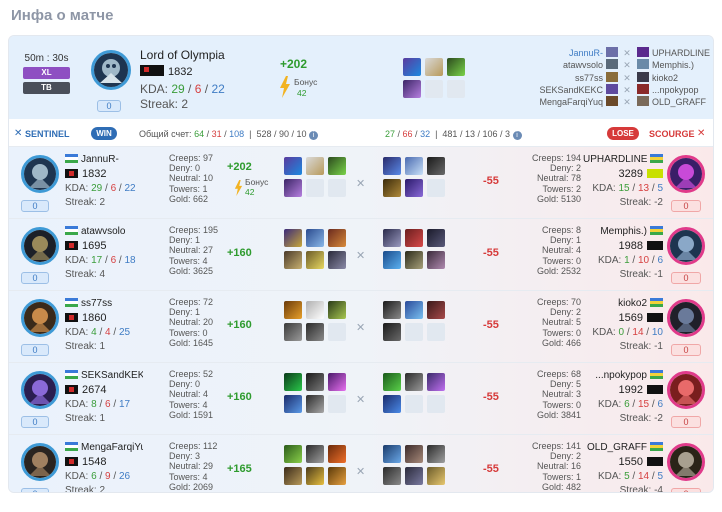  What do you see at coordinates (306, 82) in the screenshot?
I see `bonus-label: Бонус` at bounding box center [306, 82].